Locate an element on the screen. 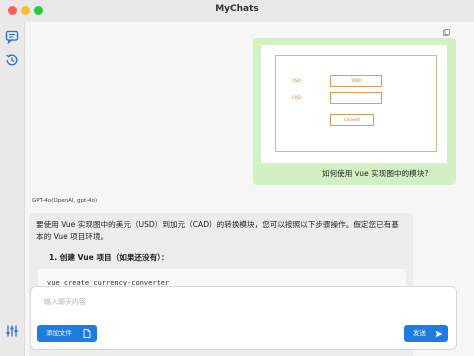  mockup-cad-label: CAD: is located at coordinates (297, 97).